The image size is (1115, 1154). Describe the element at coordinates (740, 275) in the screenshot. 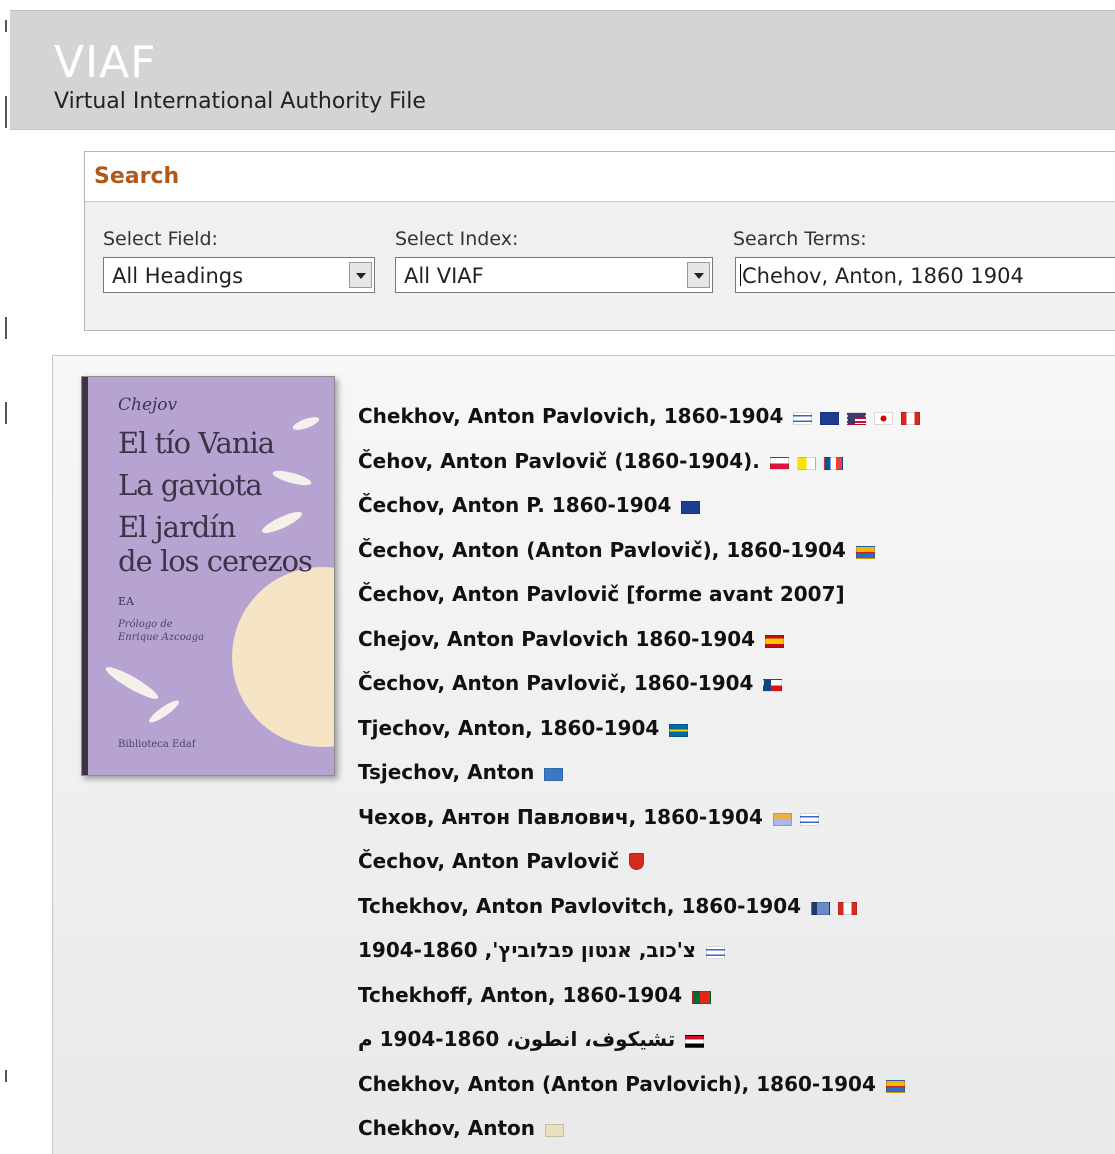

I see `text-cursor` at that location.